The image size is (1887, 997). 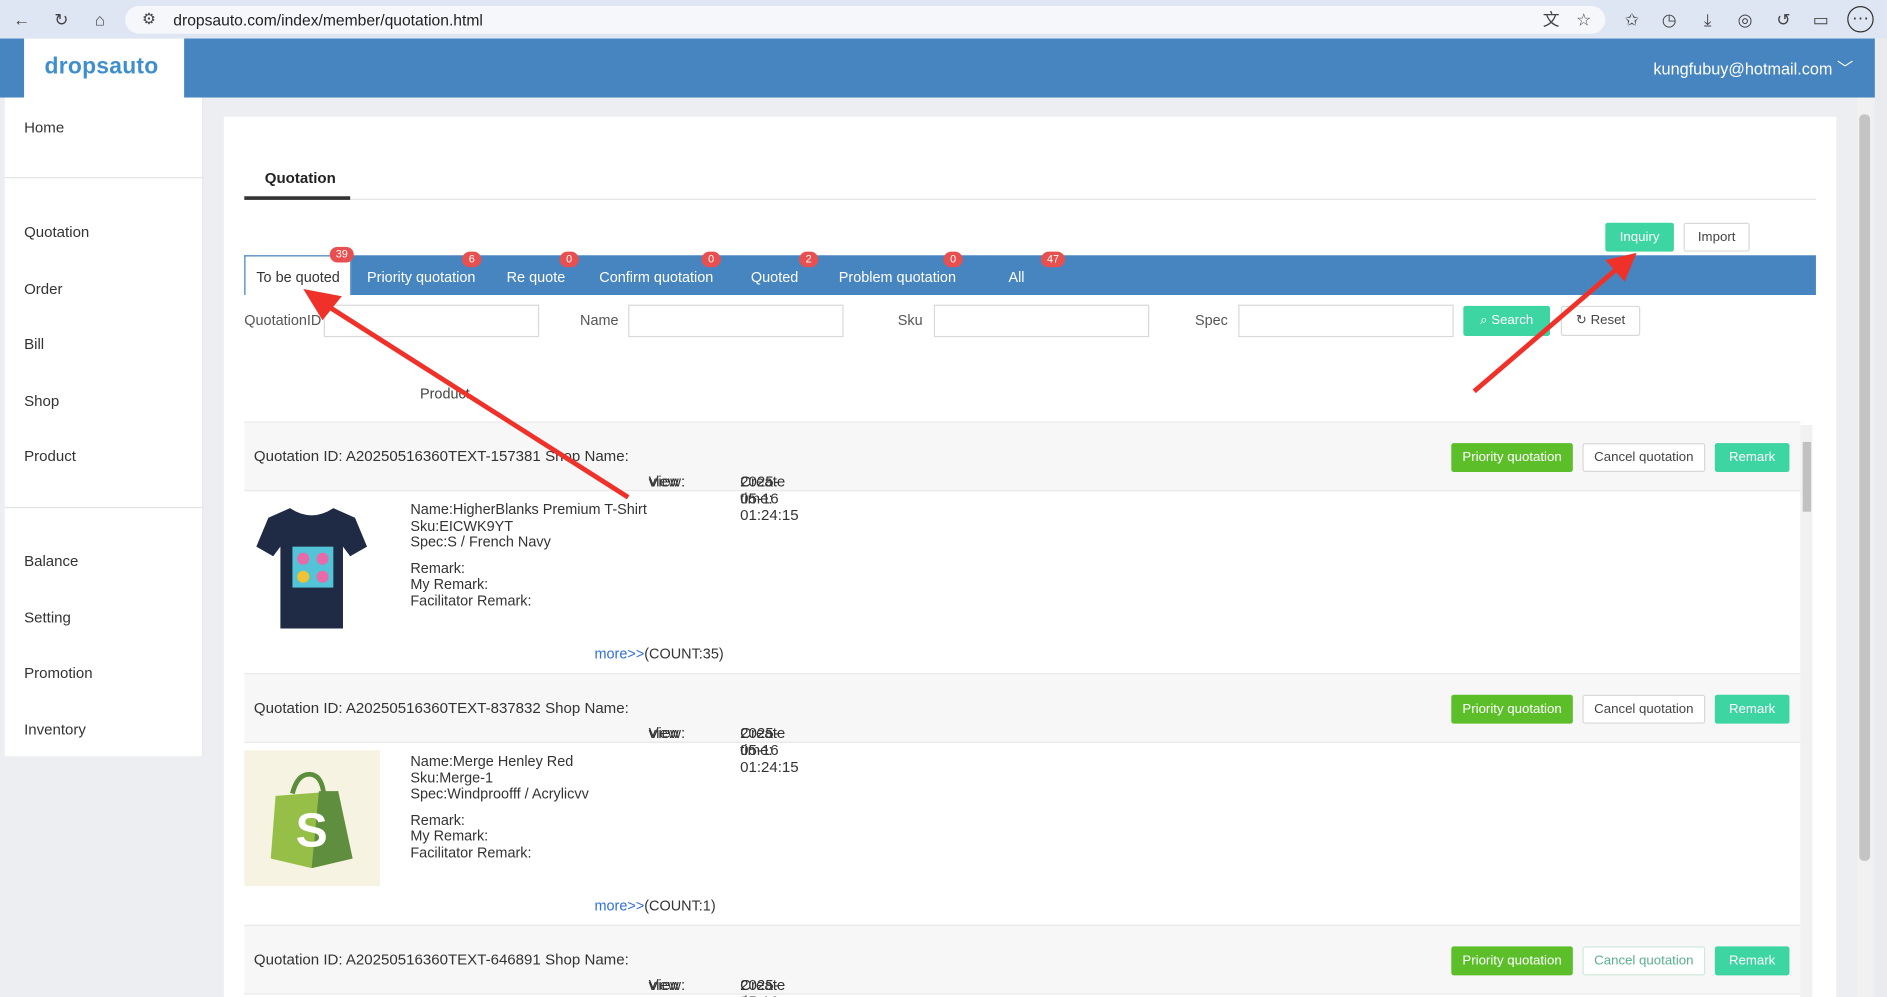 I want to click on shopify-logo-image: S, so click(x=312, y=818).